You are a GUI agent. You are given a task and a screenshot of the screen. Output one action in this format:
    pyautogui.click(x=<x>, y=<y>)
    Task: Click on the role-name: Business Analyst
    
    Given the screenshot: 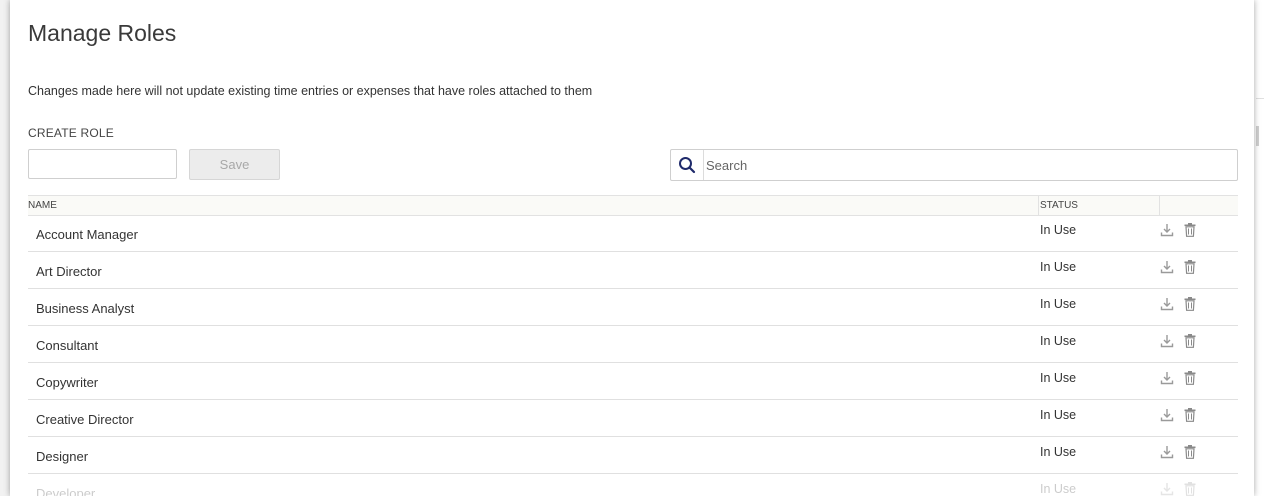 What is the action you would take?
    pyautogui.click(x=85, y=308)
    